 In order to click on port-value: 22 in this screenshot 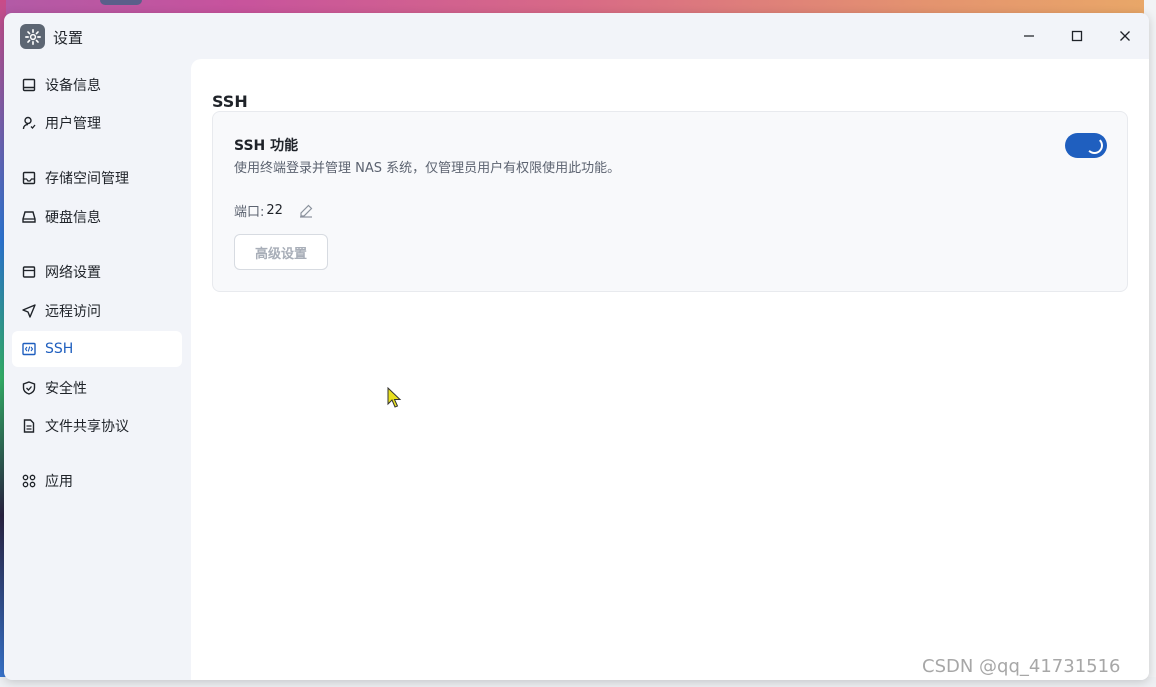, I will do `click(274, 210)`.